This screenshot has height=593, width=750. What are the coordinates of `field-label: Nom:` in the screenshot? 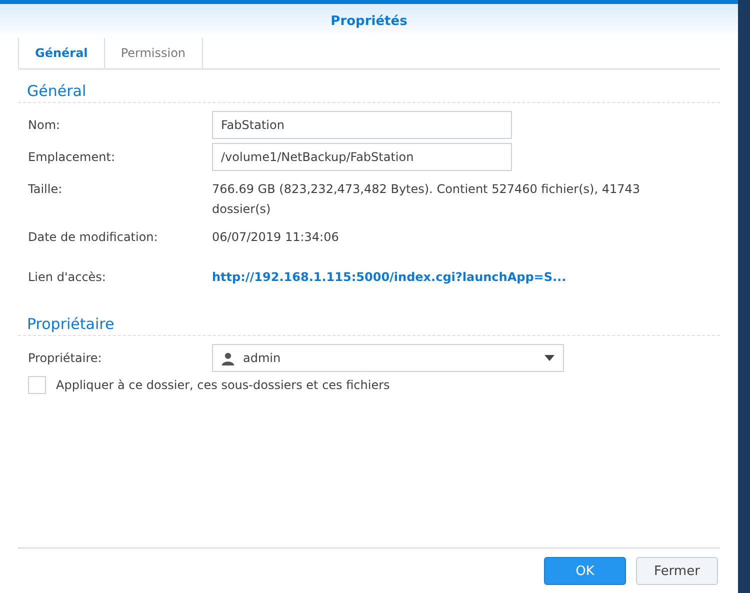 It's located at (45, 125).